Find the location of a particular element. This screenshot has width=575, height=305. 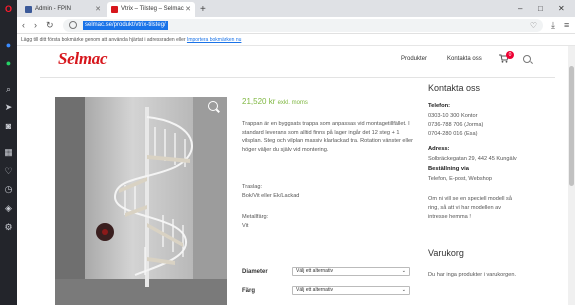

farg-select: Välj ett alternativ ⌄ is located at coordinates (351, 290).